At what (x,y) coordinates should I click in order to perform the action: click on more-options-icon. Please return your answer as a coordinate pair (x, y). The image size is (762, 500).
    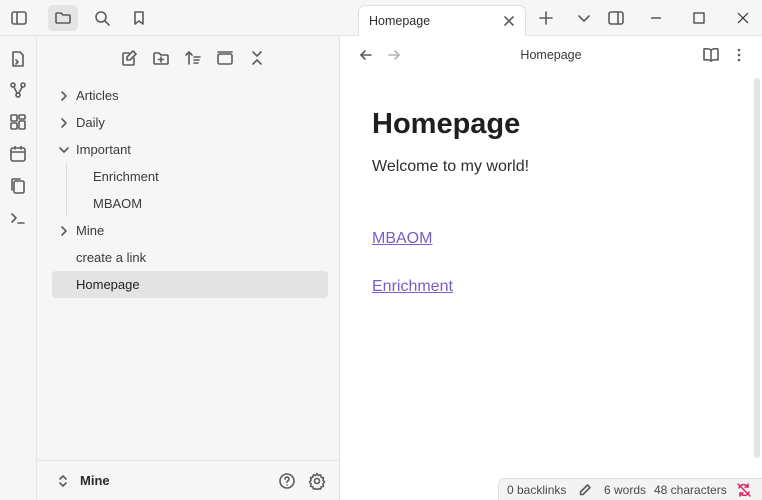
    Looking at the image, I should click on (739, 55).